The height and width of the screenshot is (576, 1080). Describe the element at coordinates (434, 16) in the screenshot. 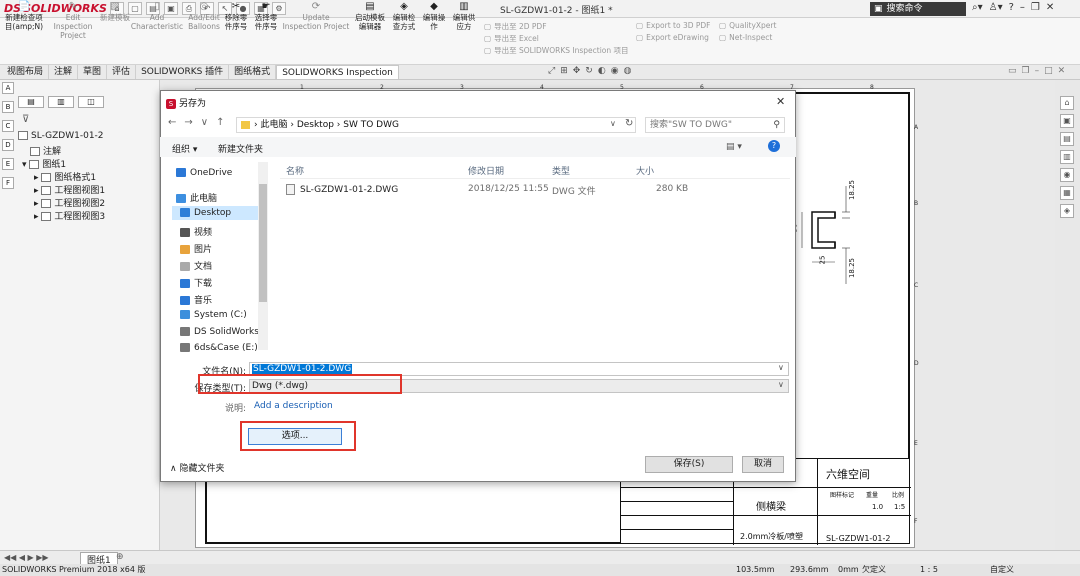

I see `edit-operation-button: ◆编辑操作` at that location.